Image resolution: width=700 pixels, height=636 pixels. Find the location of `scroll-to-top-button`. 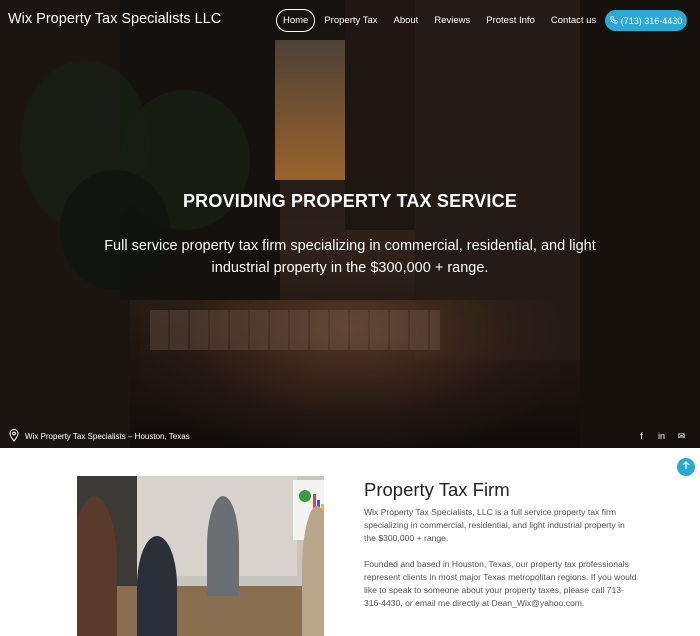

scroll-to-top-button is located at coordinates (686, 467).